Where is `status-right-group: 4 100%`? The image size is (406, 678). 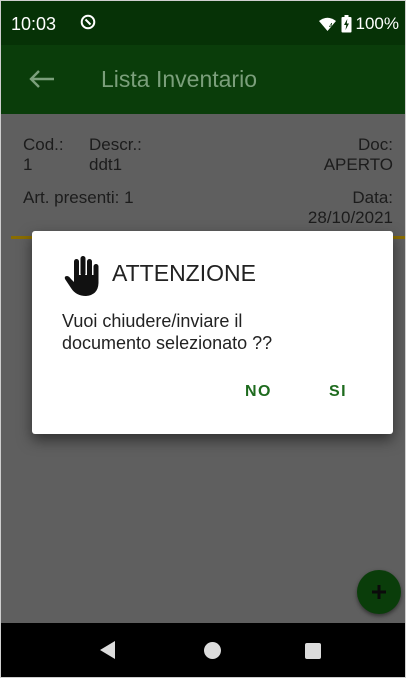
status-right-group: 4 100% is located at coordinates (358, 24).